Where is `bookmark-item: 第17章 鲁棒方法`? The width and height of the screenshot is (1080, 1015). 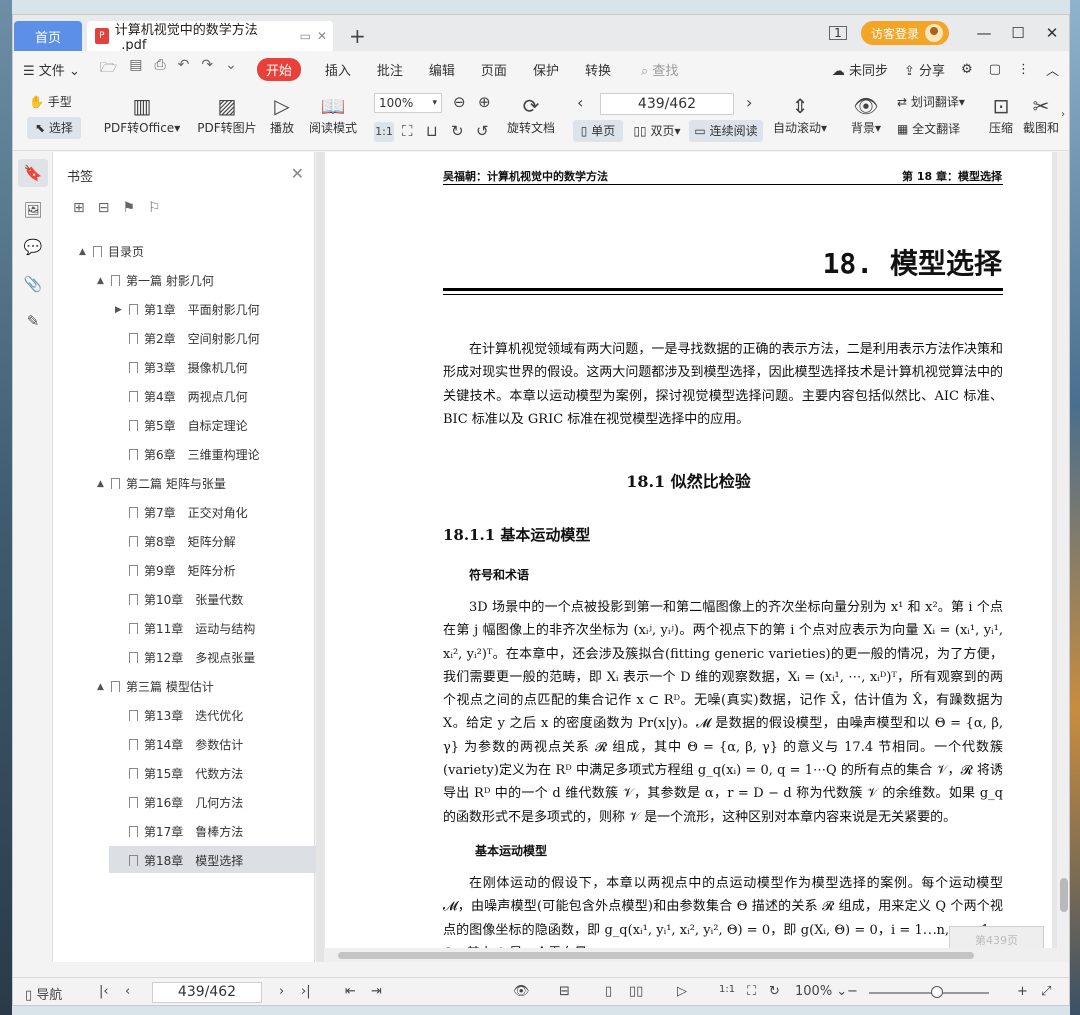
bookmark-item: 第17章 鲁棒方法 is located at coordinates (183, 831).